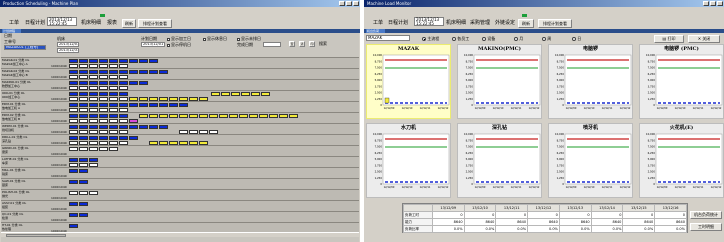 Image resolution: width=724 pixels, height=242 pixels. Describe the element at coordinates (180, 128) in the screenshot. I see `schedule-row: WEDM-01 分类 OL 线切割机 1000 1040` at that location.